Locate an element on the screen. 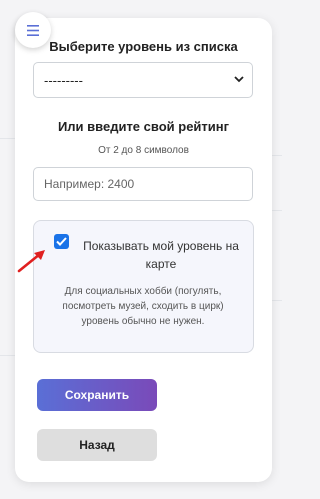 Image resolution: width=320 pixels, height=499 pixels. show-on-map-checkbox is located at coordinates (61, 241).